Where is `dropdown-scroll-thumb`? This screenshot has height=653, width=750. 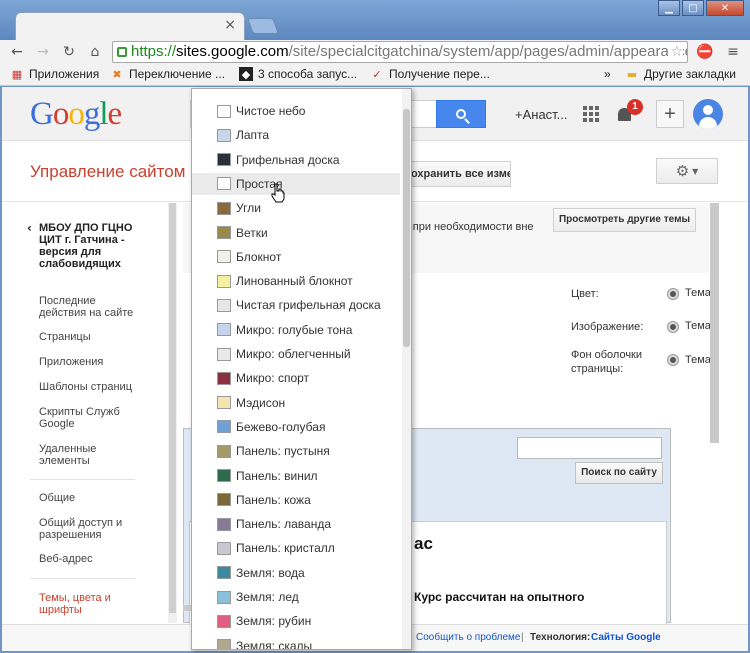 dropdown-scroll-thumb is located at coordinates (406, 228).